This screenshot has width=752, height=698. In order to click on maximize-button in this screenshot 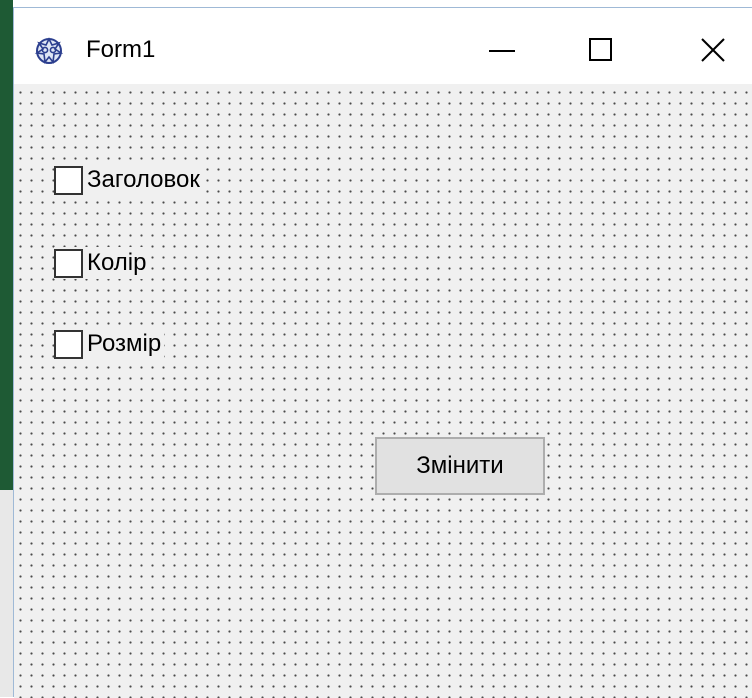, I will do `click(601, 50)`.